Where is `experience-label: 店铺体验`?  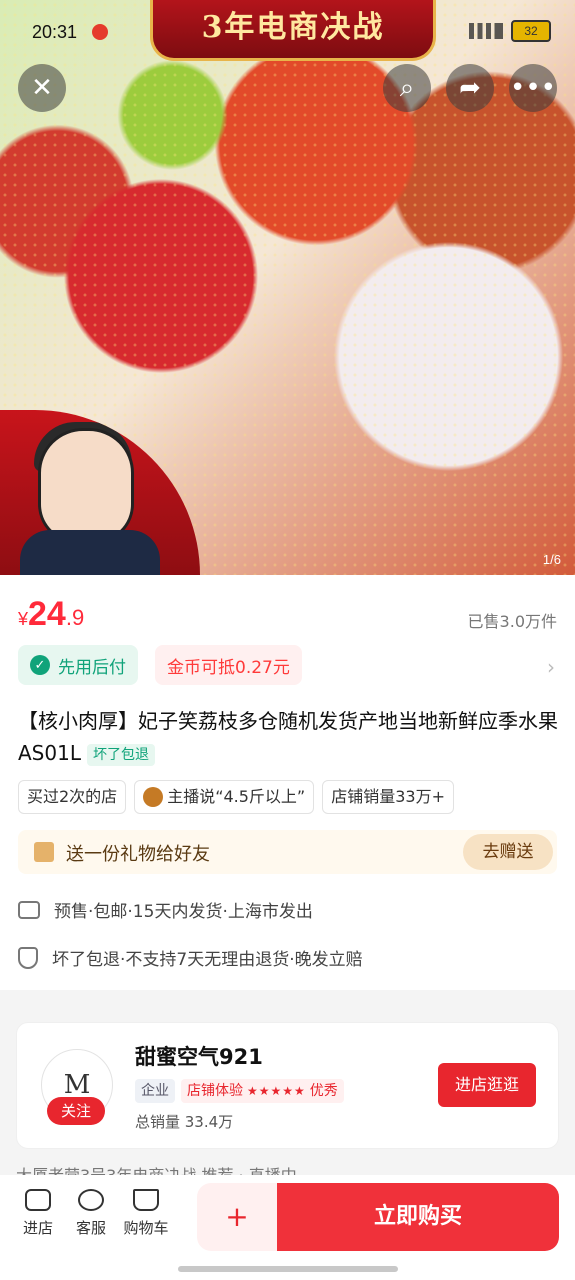
experience-label: 店铺体验 is located at coordinates (215, 1091).